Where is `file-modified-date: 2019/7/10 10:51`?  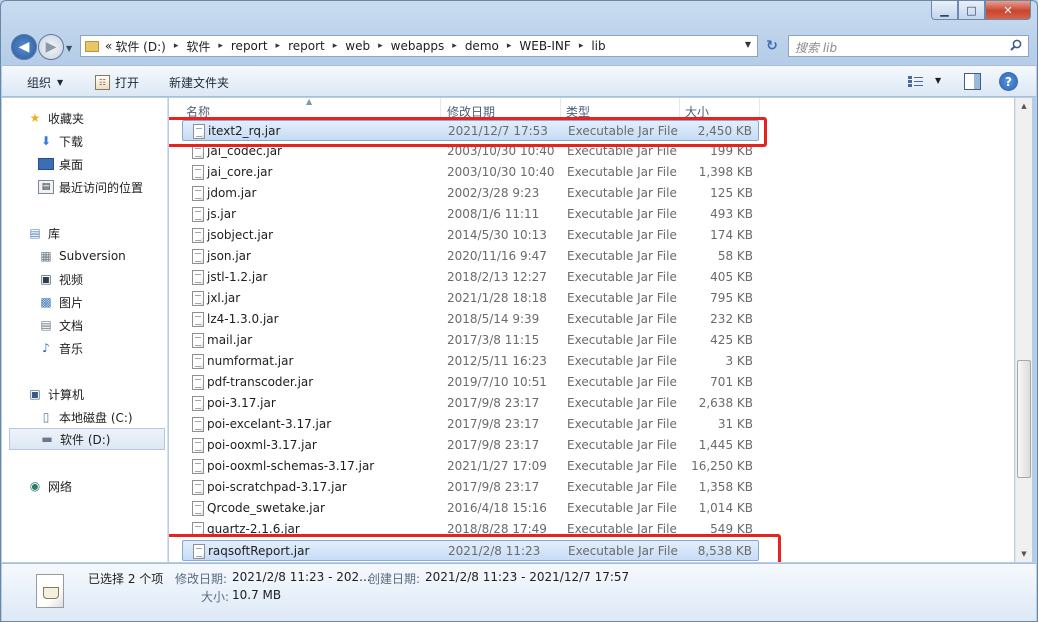 file-modified-date: 2019/7/10 10:51 is located at coordinates (497, 382).